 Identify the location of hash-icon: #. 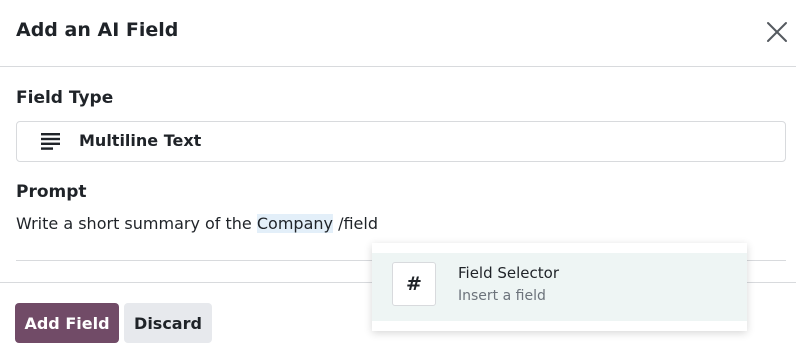
(414, 284).